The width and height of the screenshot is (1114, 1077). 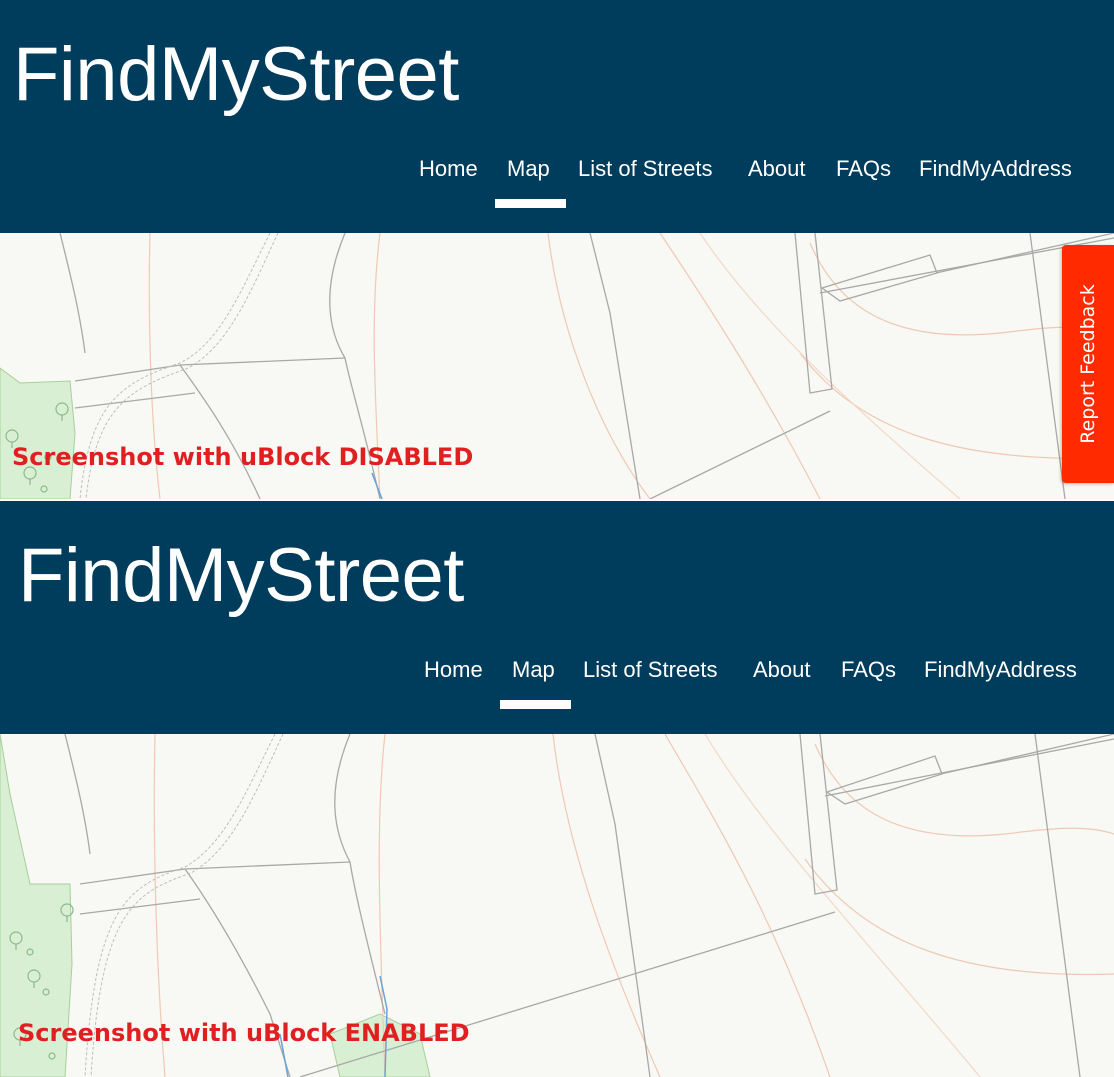 I want to click on report-feedback-label: Report Feedback, so click(x=1088, y=364).